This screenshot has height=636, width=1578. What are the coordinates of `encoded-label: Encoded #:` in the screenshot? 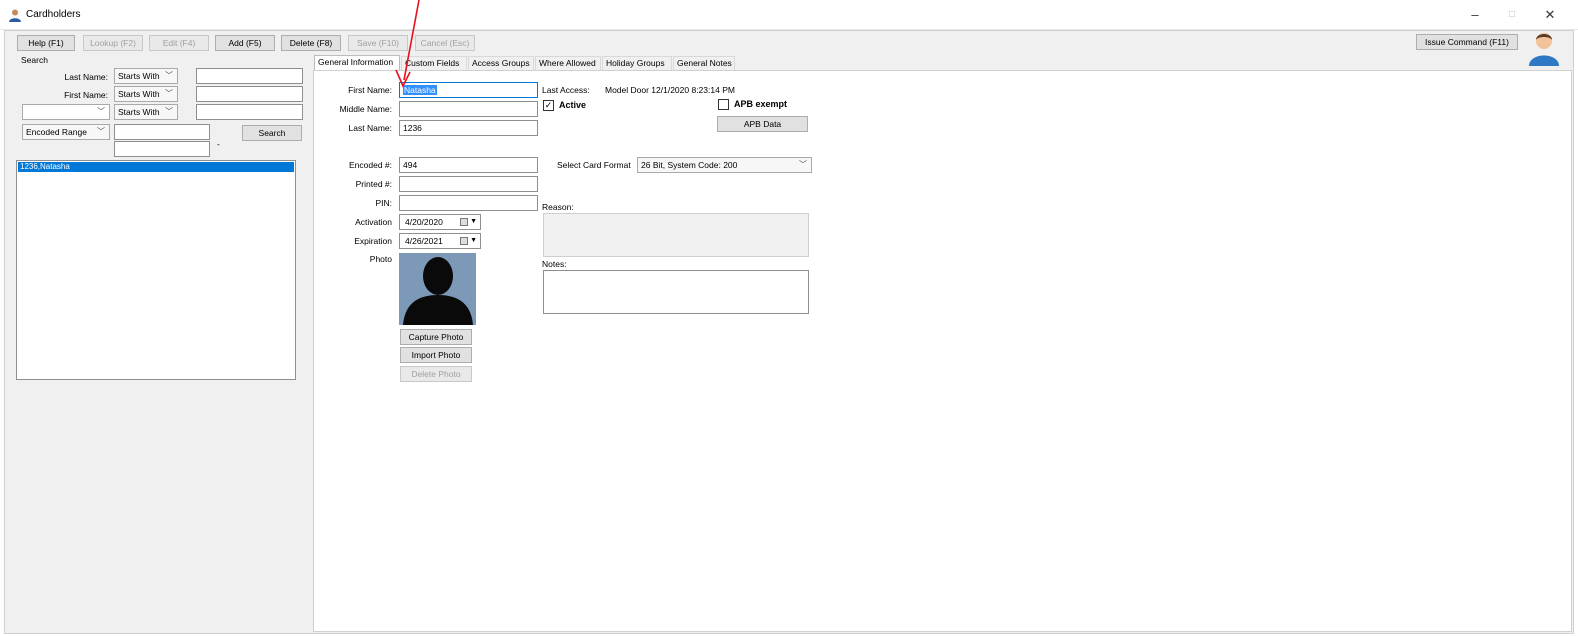 It's located at (370, 165).